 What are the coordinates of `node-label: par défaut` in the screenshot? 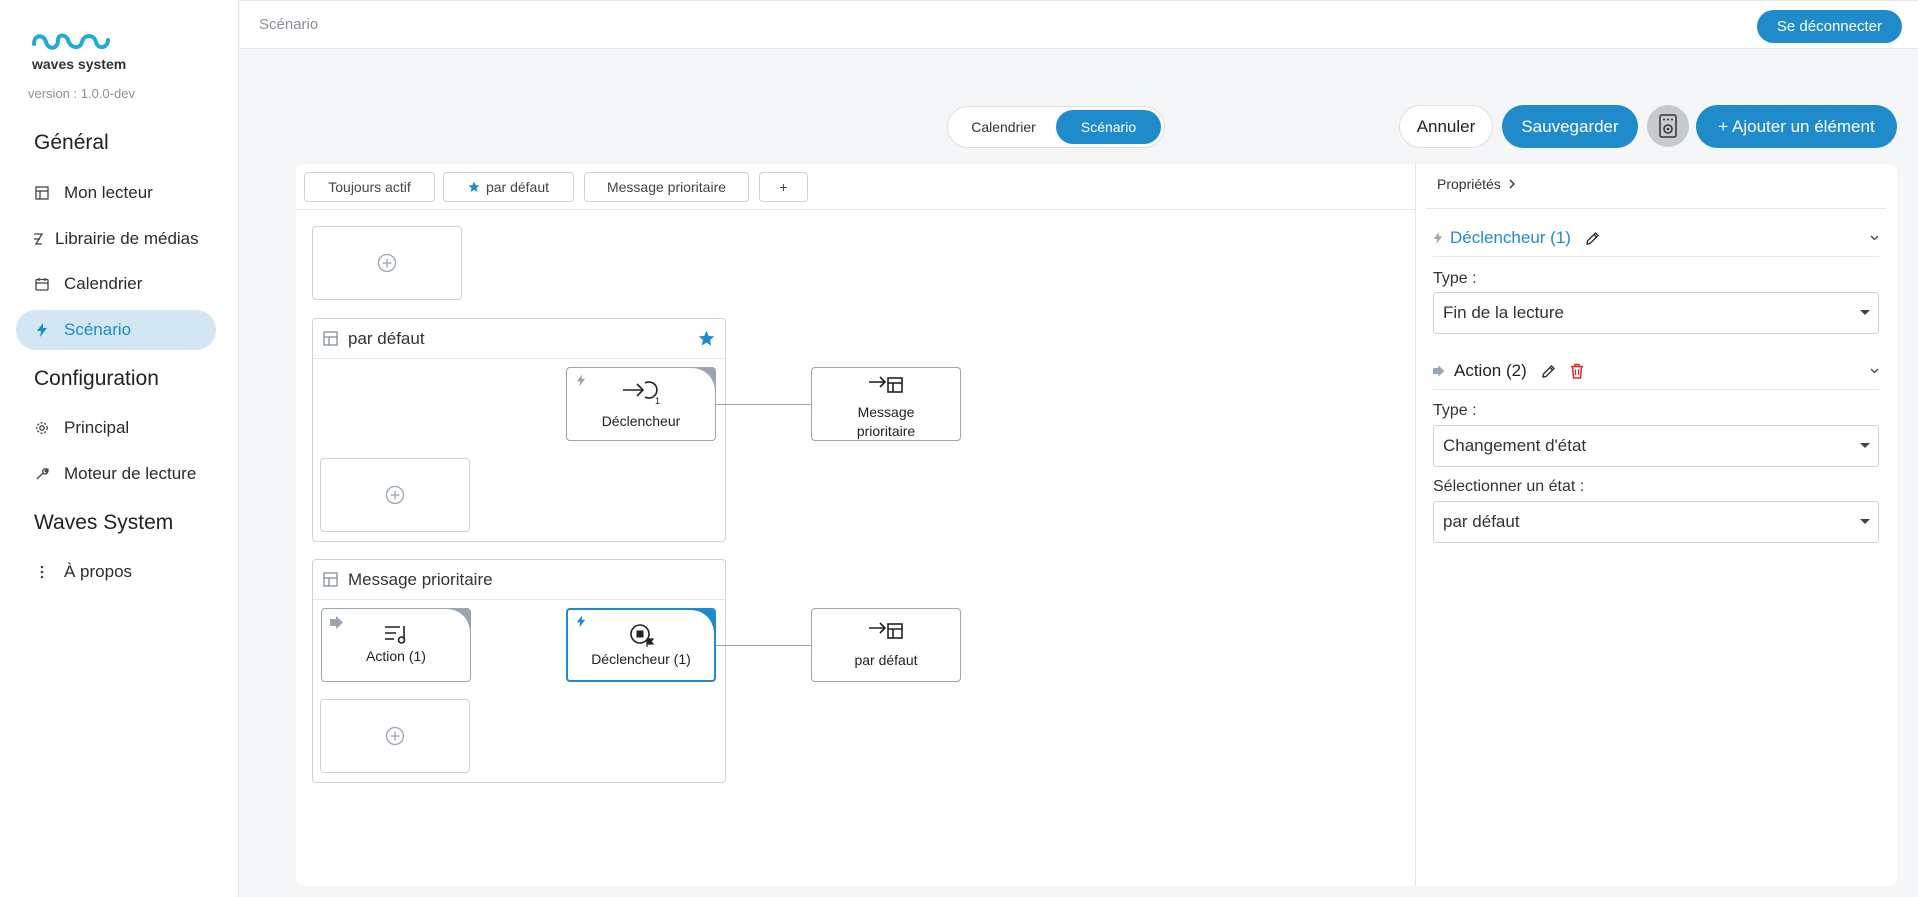 It's located at (886, 660).